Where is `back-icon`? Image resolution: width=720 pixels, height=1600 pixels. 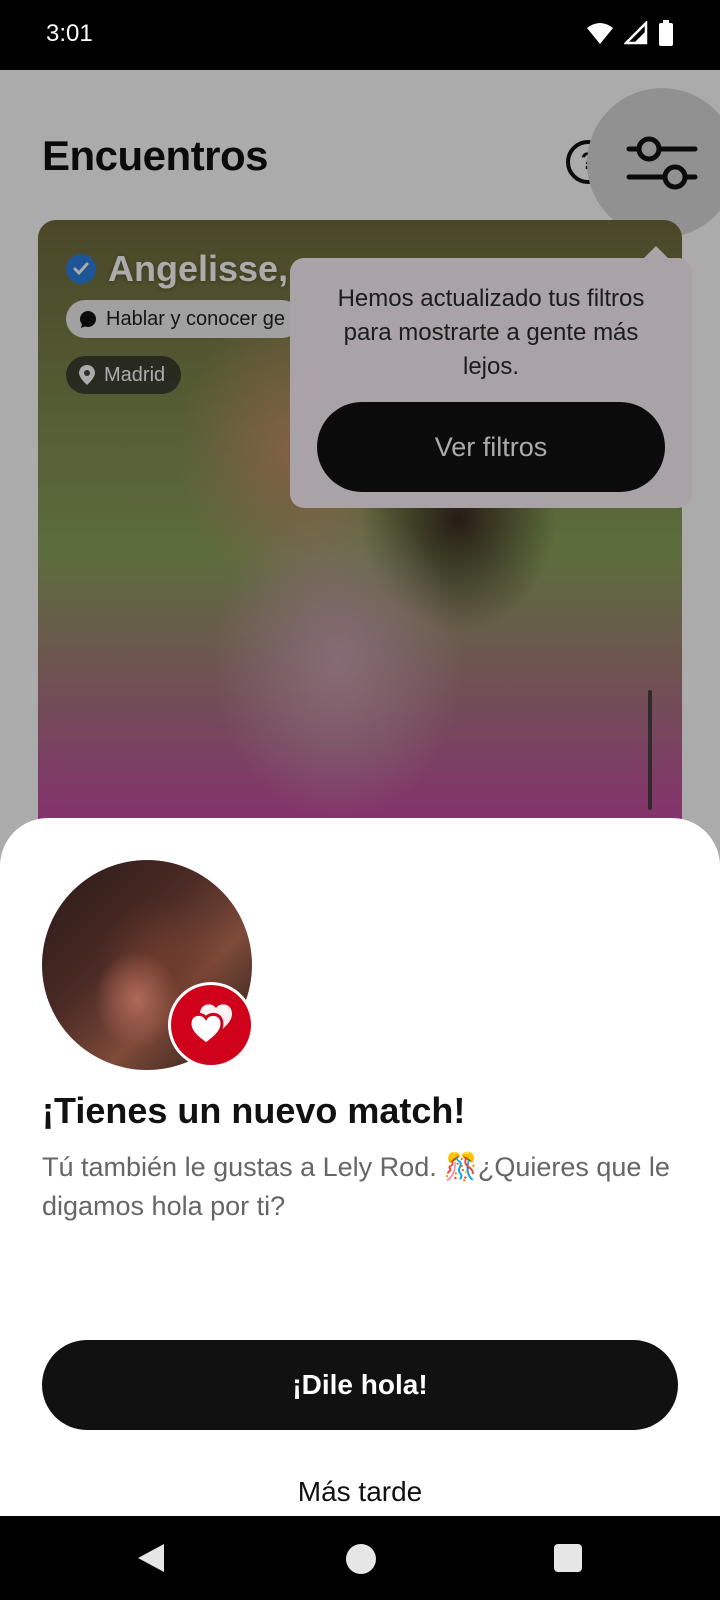 back-icon is located at coordinates (151, 1558).